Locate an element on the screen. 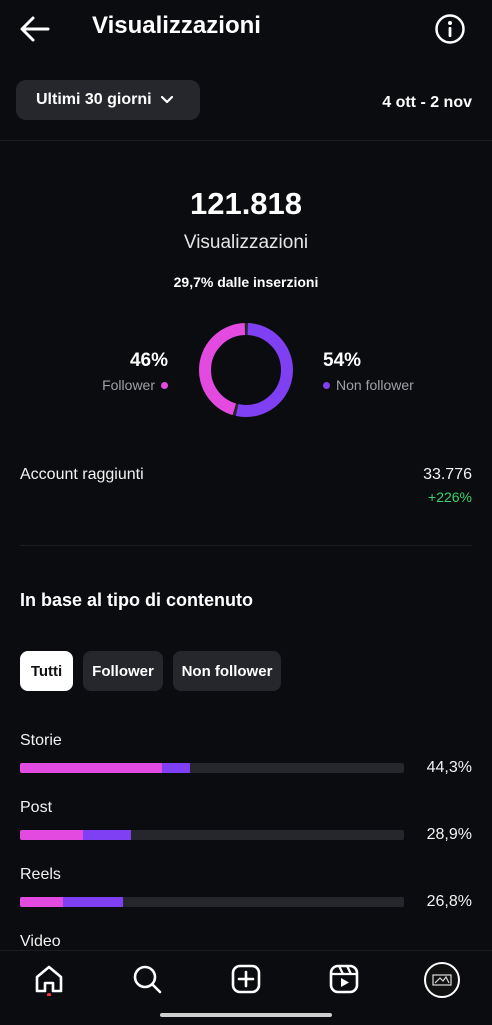  bar-storie is located at coordinates (212, 768).